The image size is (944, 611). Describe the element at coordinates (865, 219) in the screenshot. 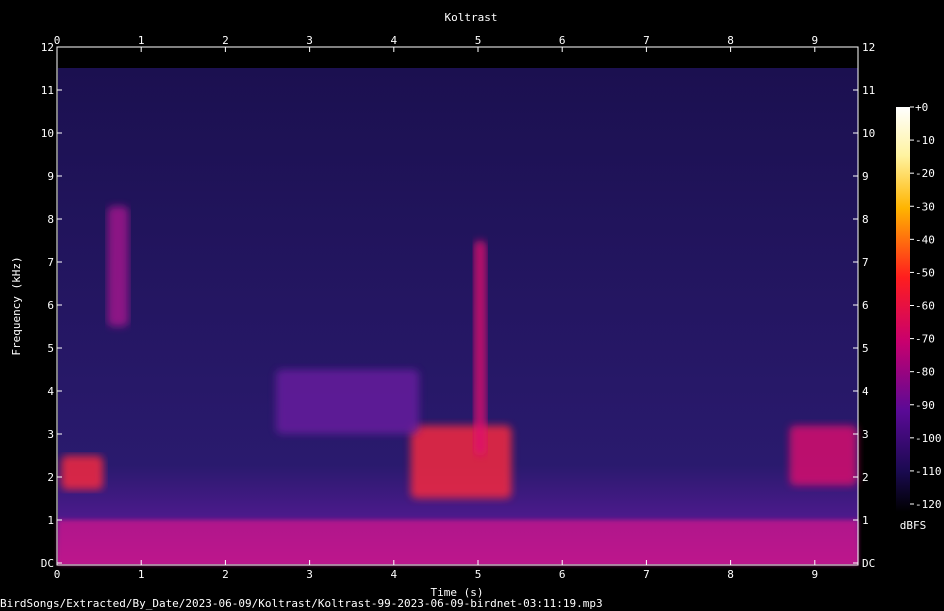

I see `y-tick-label-right: 8` at that location.